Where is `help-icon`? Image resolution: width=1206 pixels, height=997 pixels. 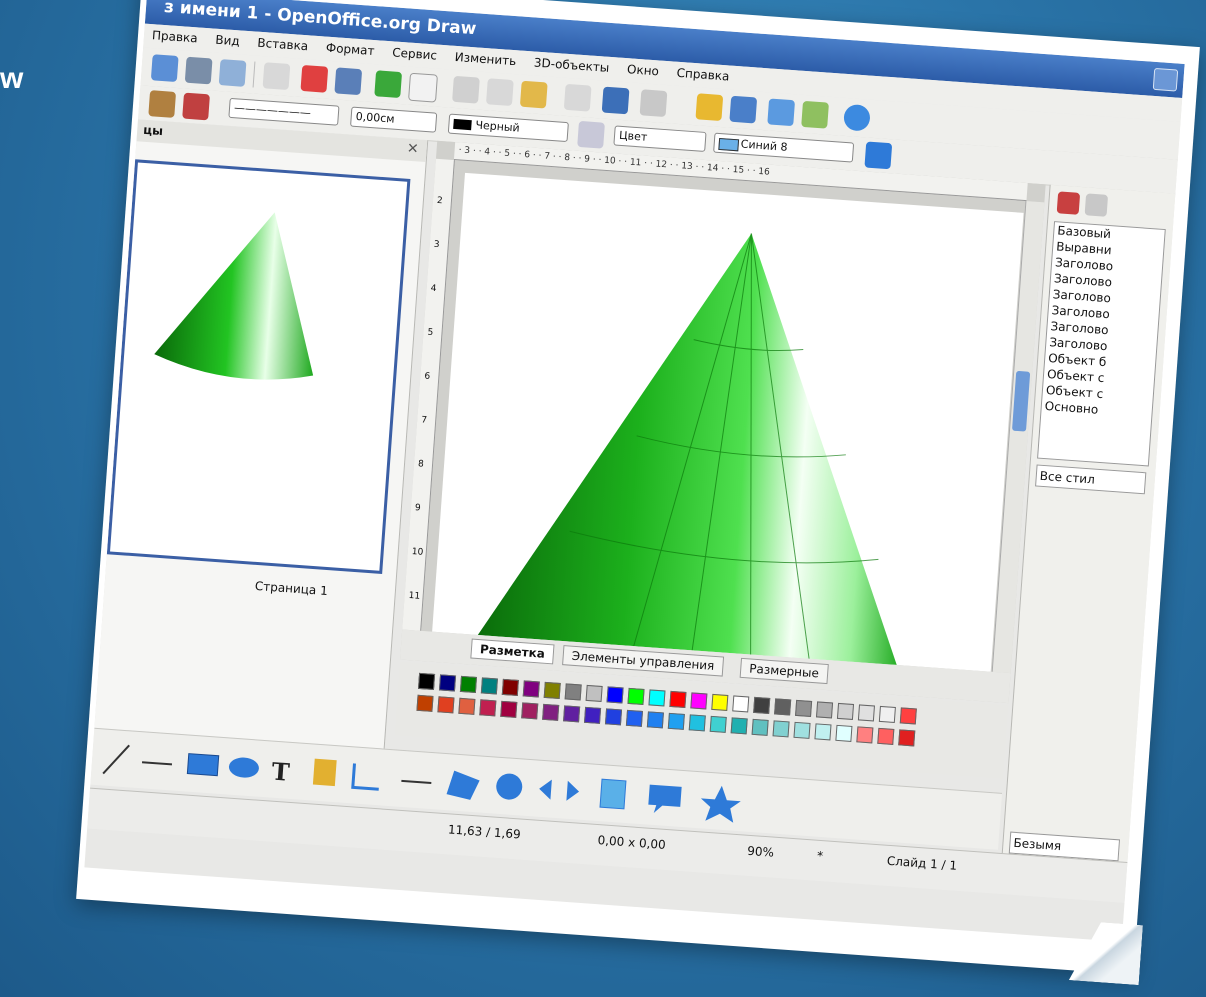
help-icon is located at coordinates (857, 117).